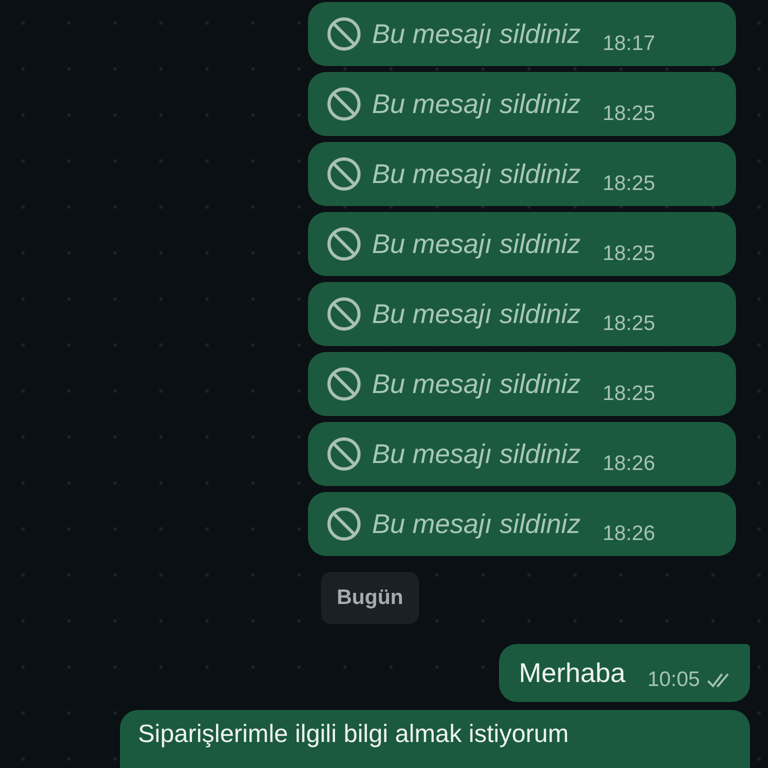 This screenshot has height=768, width=768. I want to click on message-text: Merhaba, so click(572, 673).